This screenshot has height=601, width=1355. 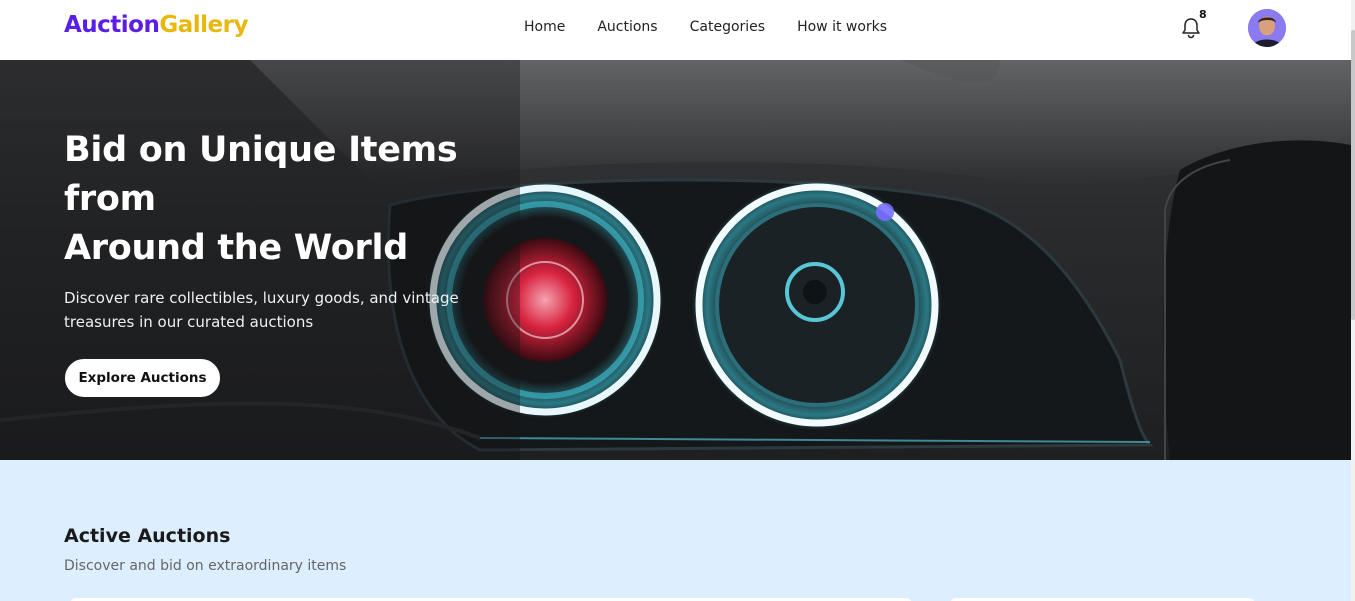 I want to click on nav-categories: Categories, so click(x=727, y=27).